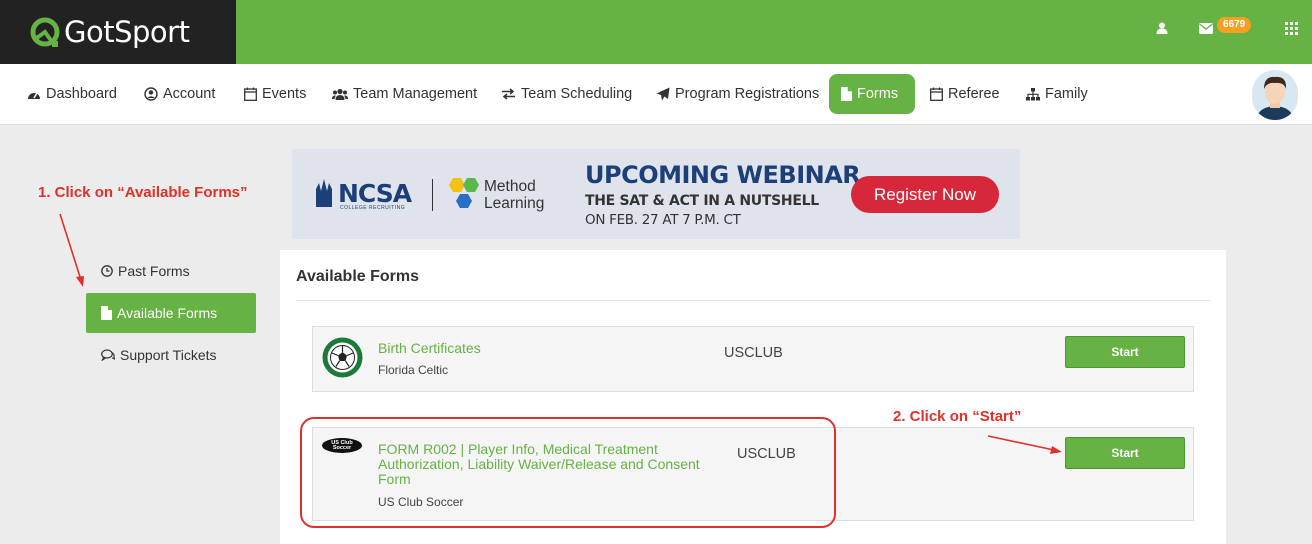 The image size is (1312, 544). Describe the element at coordinates (1033, 93) in the screenshot. I see `sitemap-icon` at that location.